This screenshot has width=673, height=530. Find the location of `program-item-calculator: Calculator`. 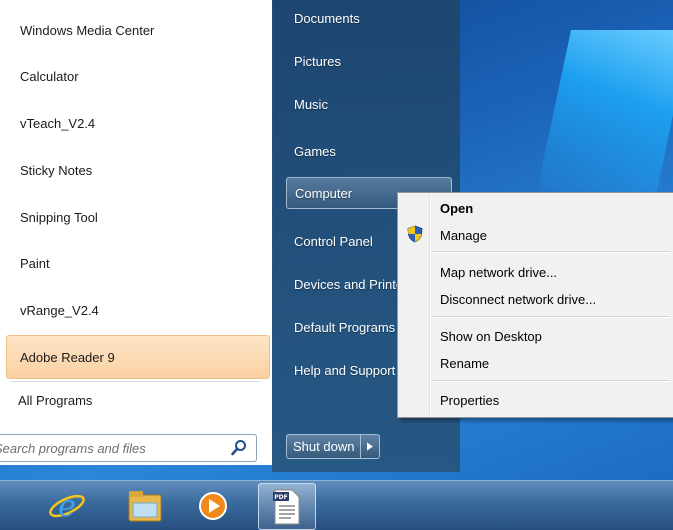

program-item-calculator: Calculator is located at coordinates (136, 76).